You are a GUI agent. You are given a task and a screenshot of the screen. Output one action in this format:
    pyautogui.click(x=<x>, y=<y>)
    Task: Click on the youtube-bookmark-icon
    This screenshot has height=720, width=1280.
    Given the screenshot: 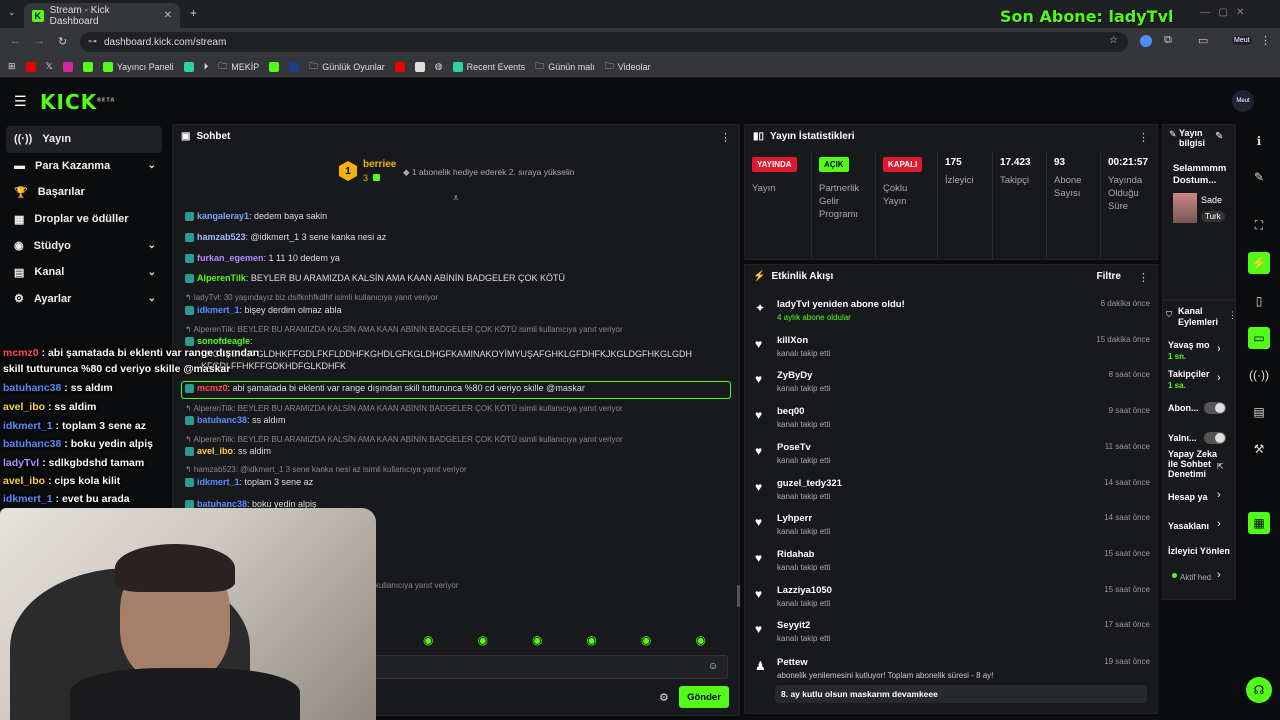 What is the action you would take?
    pyautogui.click(x=30, y=66)
    